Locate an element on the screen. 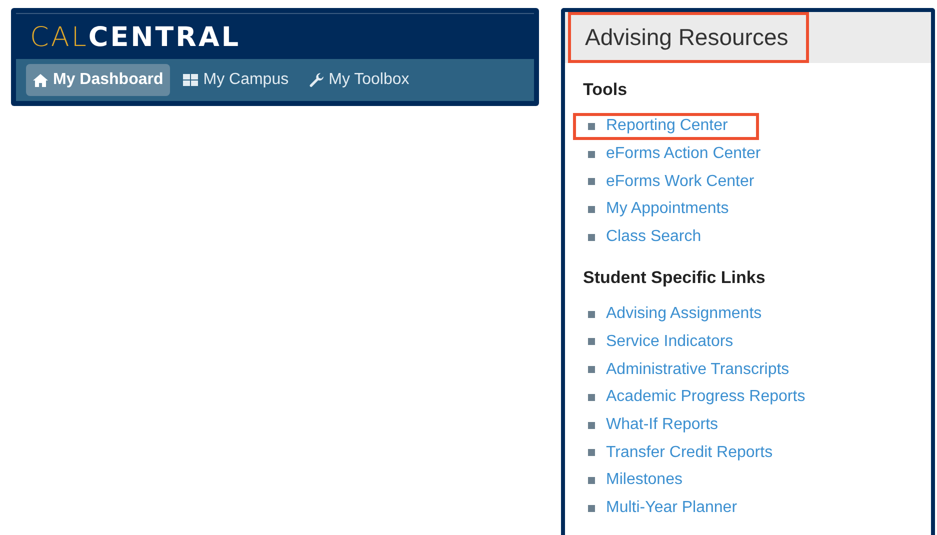 The height and width of the screenshot is (535, 937). section-heading: Student Specific Links is located at coordinates (674, 277).